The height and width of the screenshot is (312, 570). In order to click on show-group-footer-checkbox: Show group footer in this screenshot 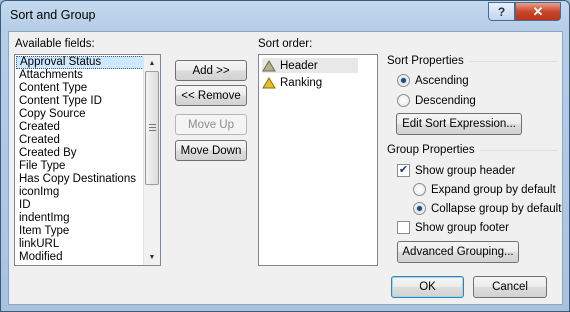, I will do `click(453, 227)`.